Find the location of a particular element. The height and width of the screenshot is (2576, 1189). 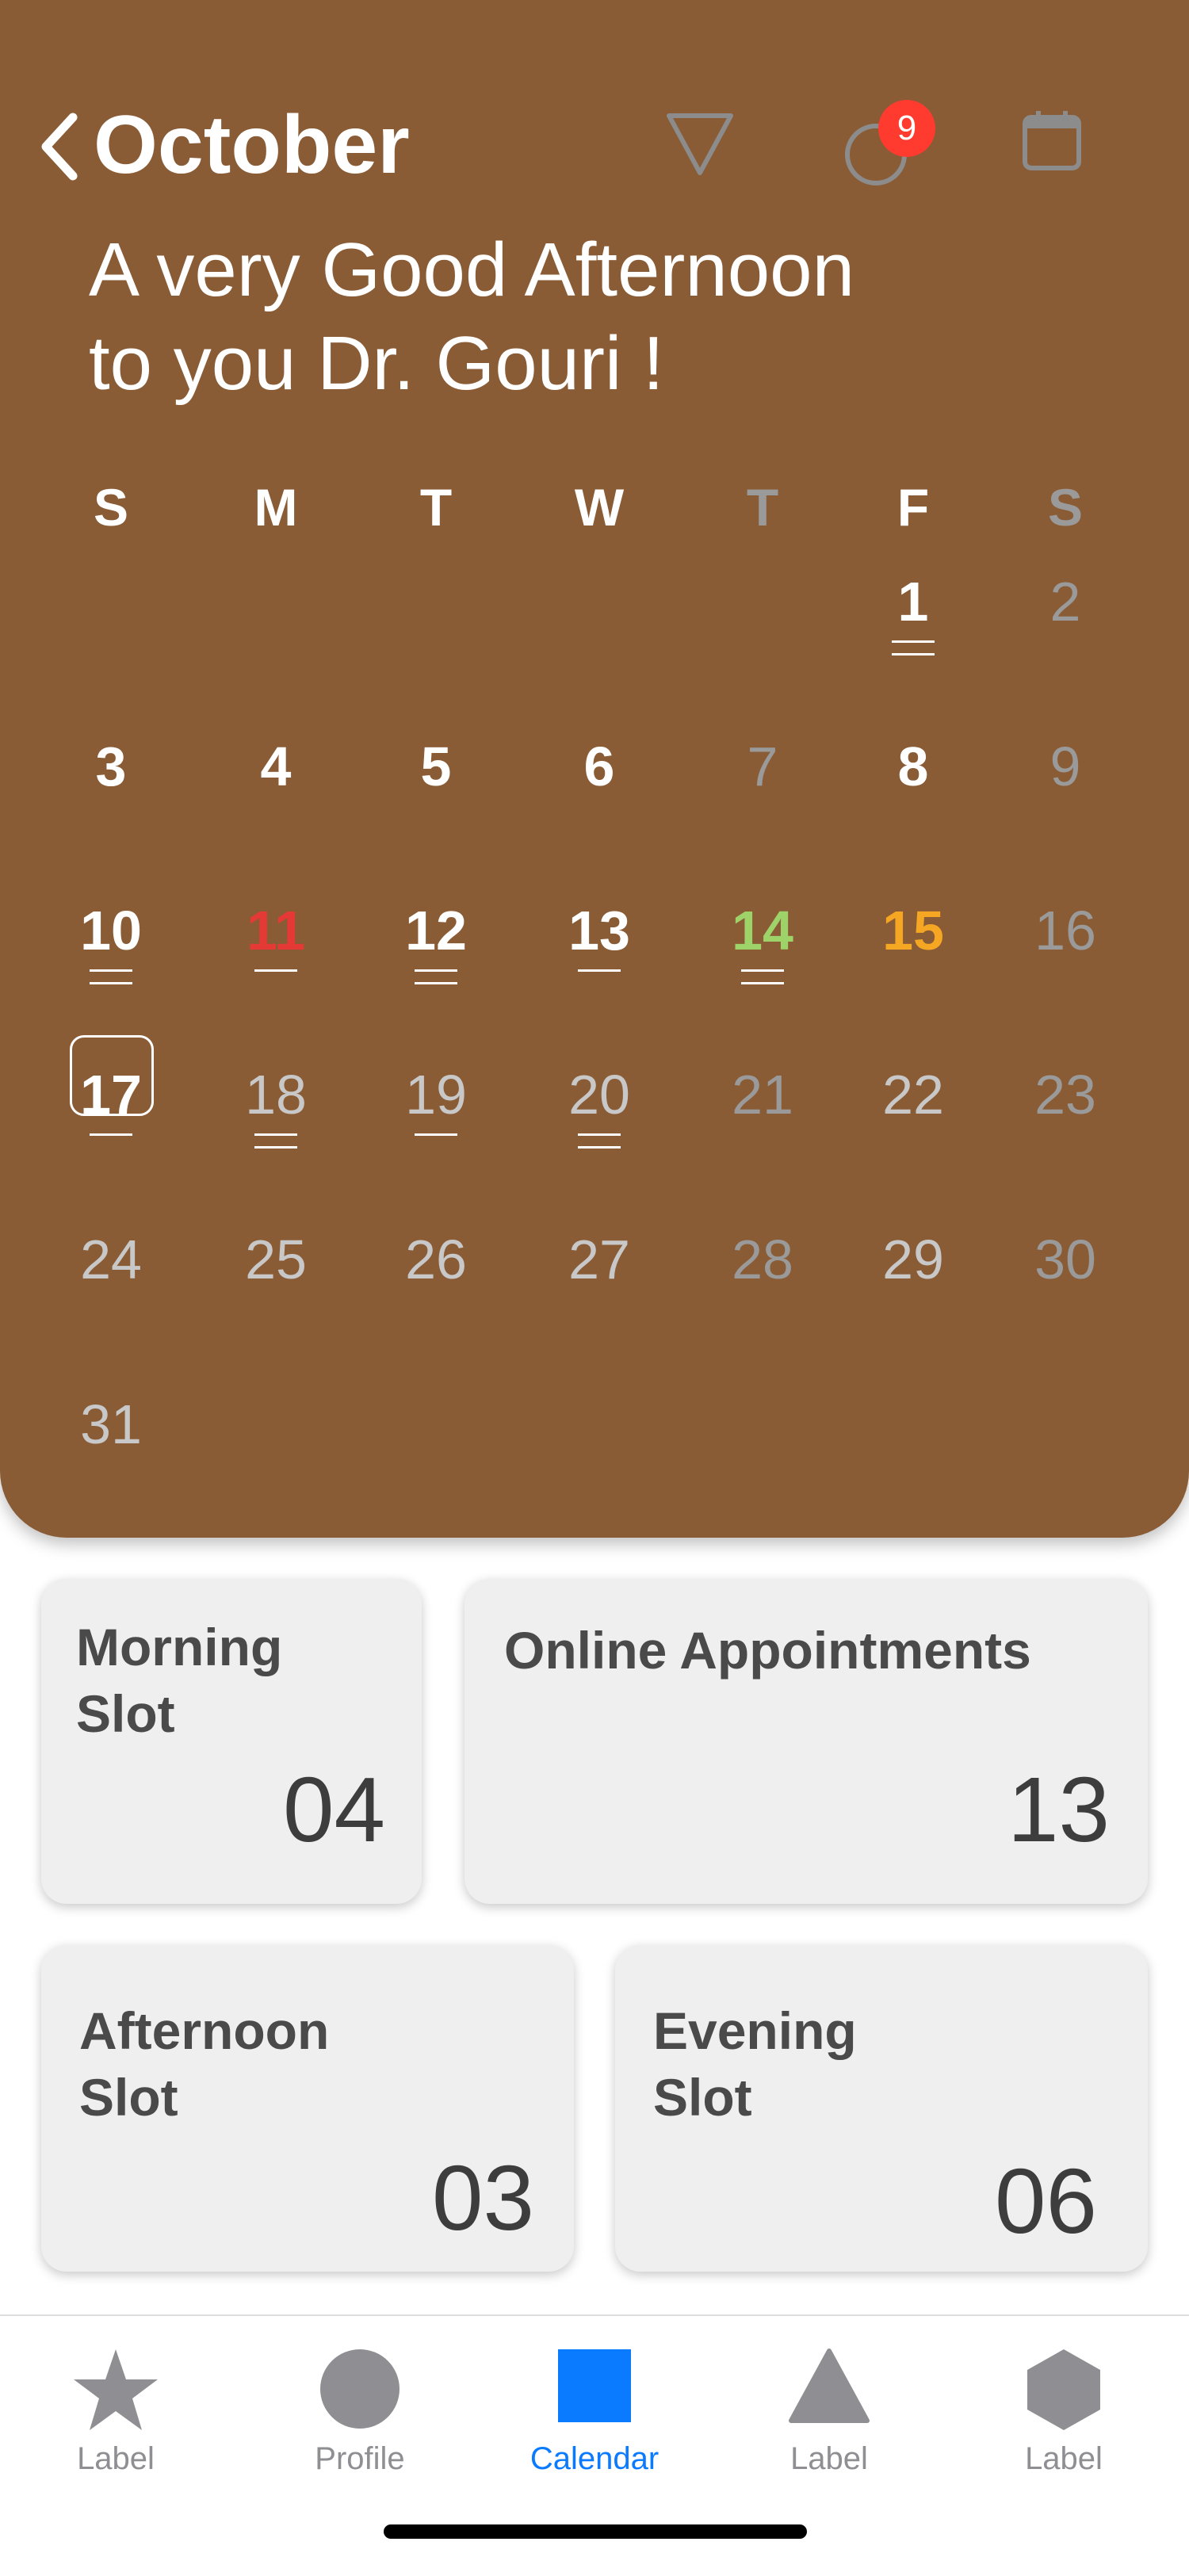

calendar-day: 31 is located at coordinates (110, 1424).